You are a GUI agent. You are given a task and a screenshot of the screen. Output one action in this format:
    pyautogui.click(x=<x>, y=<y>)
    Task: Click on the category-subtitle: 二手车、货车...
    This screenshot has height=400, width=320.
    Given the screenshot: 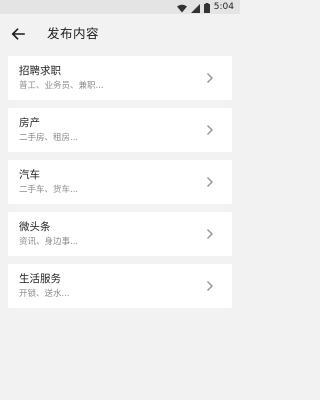 What is the action you would take?
    pyautogui.click(x=49, y=190)
    